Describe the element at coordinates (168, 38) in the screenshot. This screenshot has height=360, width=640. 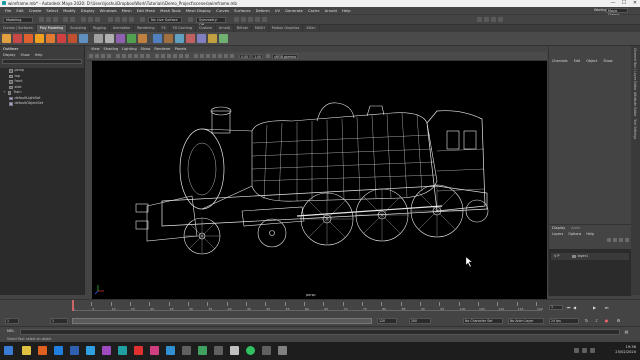
I see `bridge-icon` at that location.